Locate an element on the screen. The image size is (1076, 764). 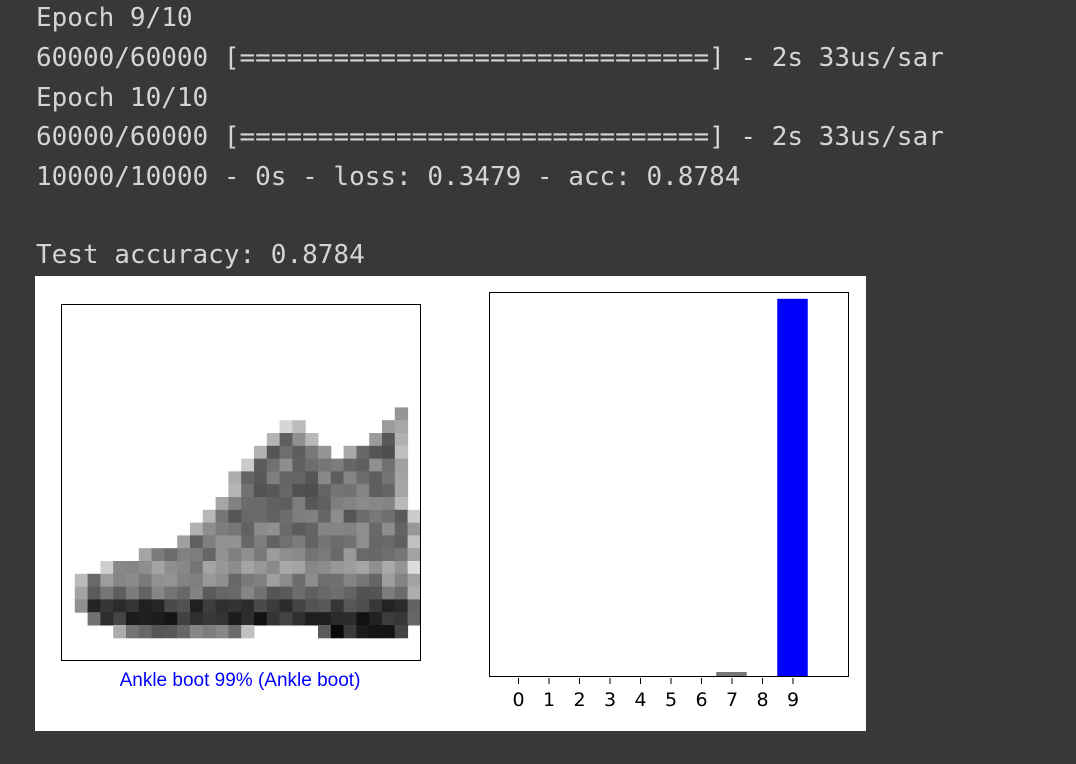
x-tick-label-2: 2 is located at coordinates (579, 700).